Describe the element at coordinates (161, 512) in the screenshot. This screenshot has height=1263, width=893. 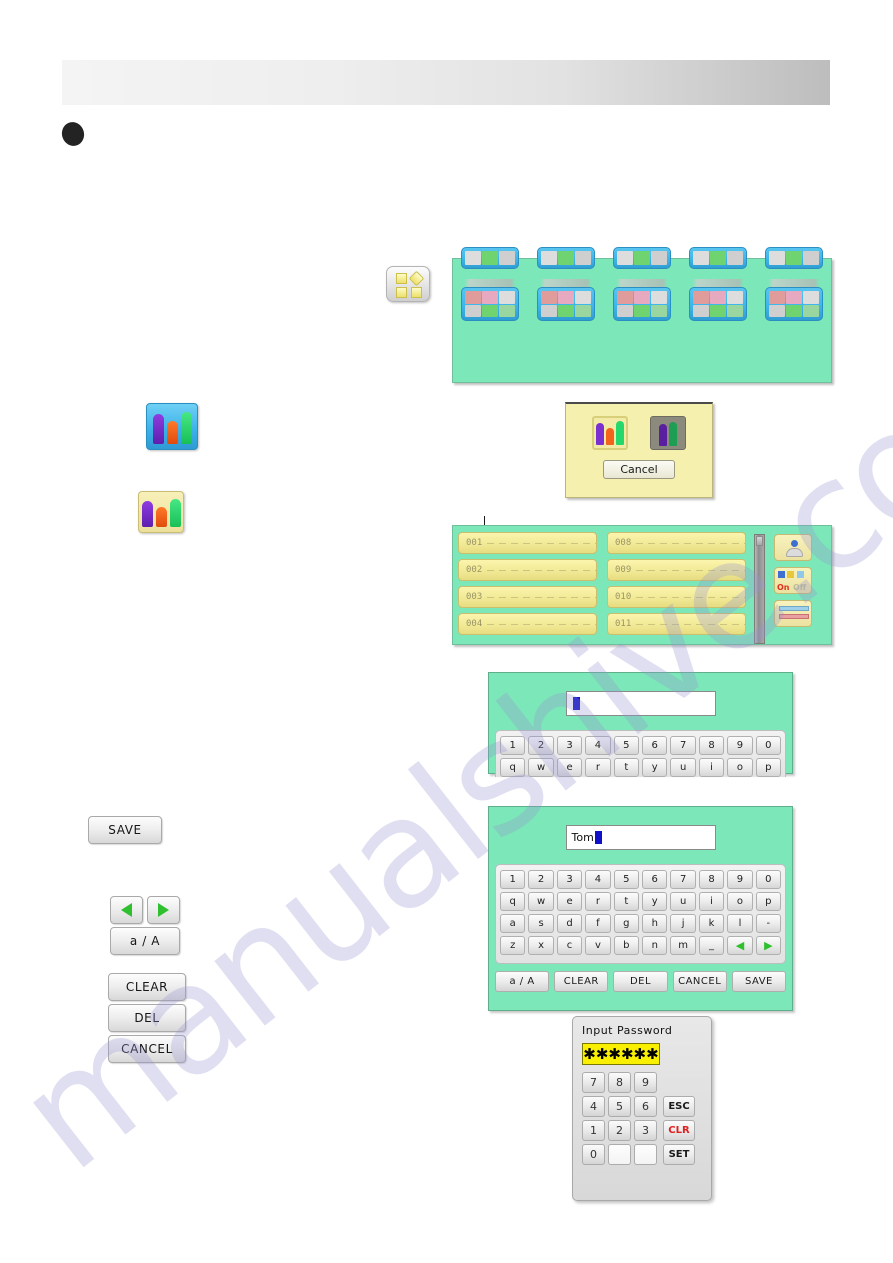
I see `group-people-yellow-icon` at that location.